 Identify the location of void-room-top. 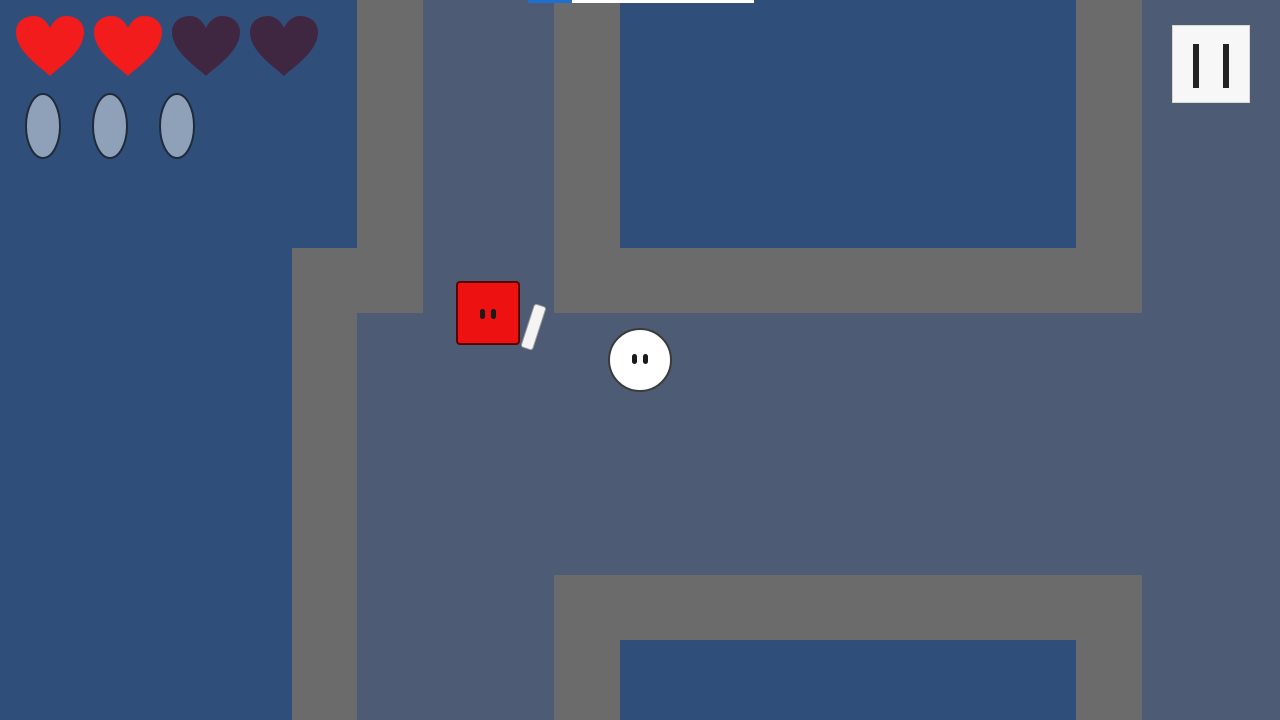
(848, 124).